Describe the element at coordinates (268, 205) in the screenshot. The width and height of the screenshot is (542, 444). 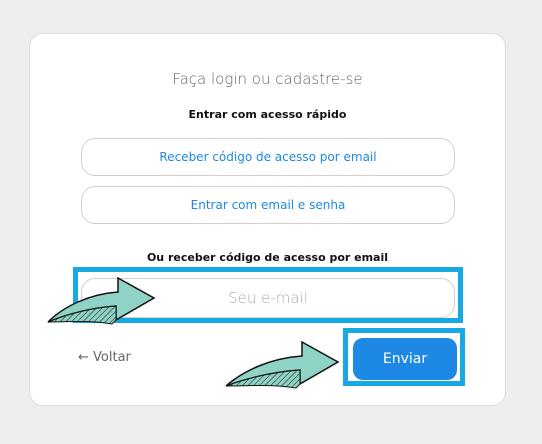
I see `email-password-button: Entrar com email e senha` at that location.